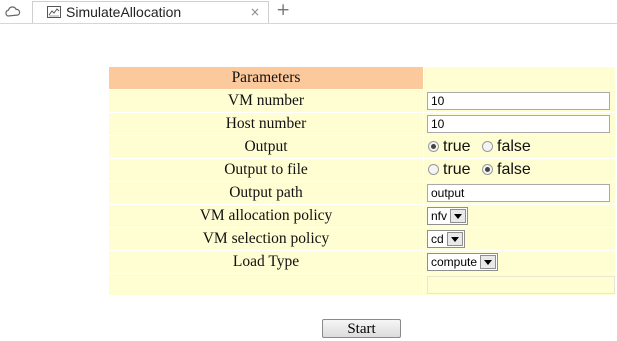 Image resolution: width=617 pixels, height=341 pixels. Describe the element at coordinates (54, 12) in the screenshot. I see `chart-icon` at that location.